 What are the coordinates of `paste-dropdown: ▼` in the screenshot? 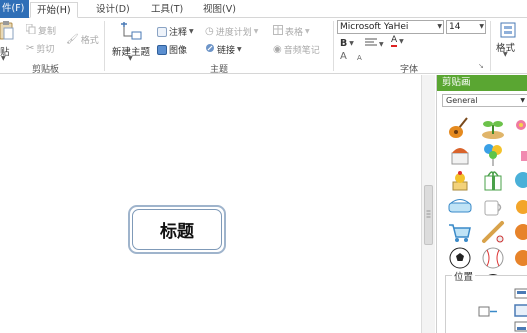 It's located at (3, 58).